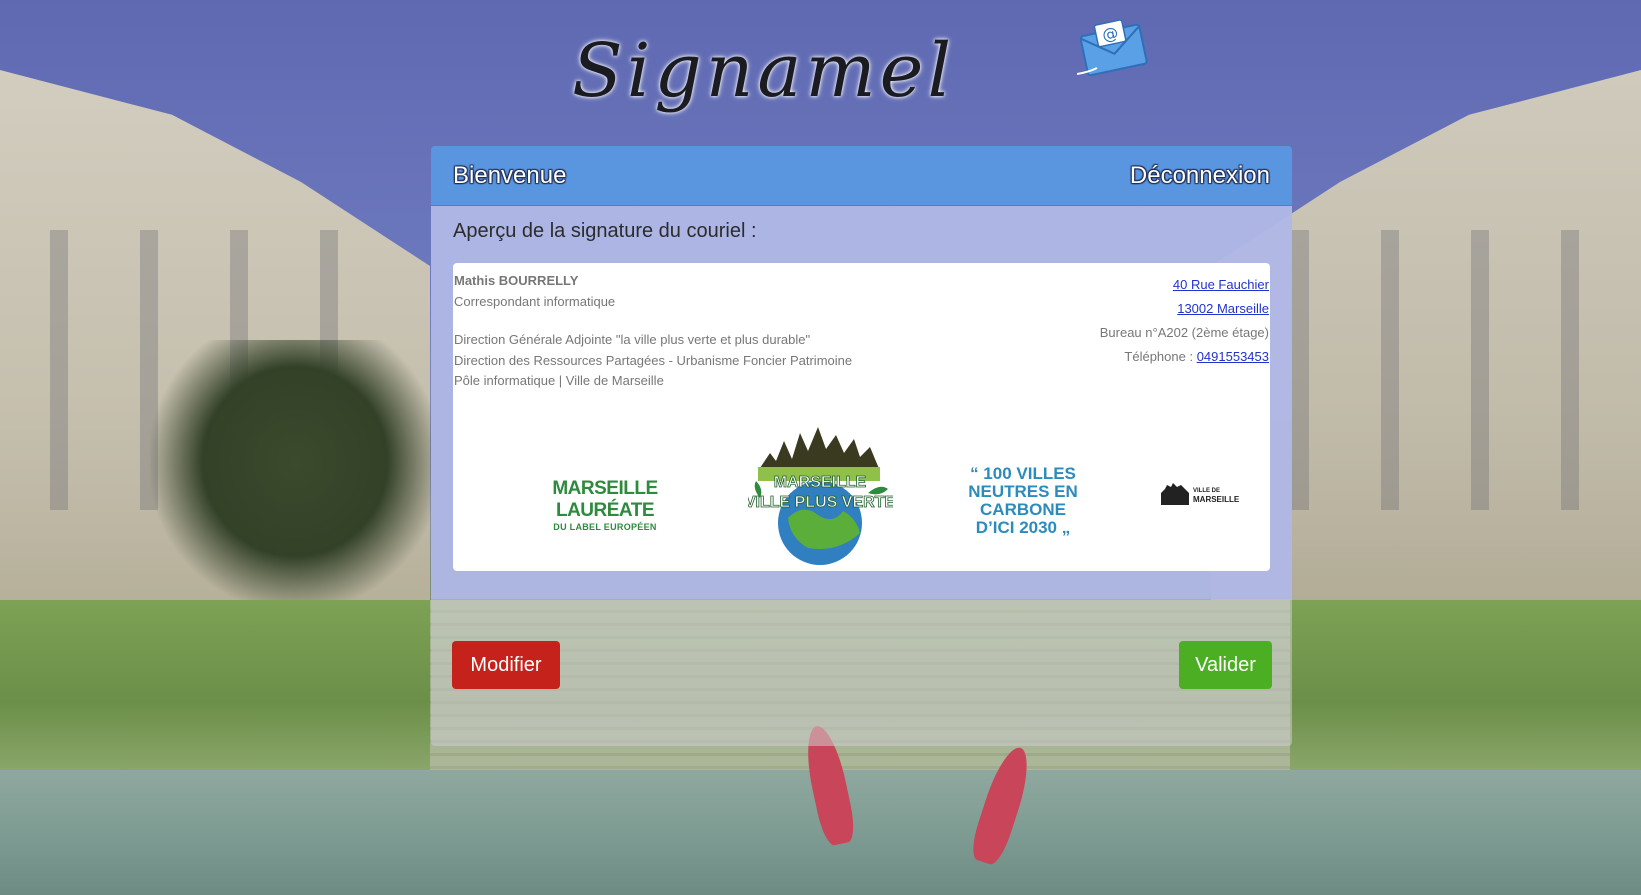 Image resolution: width=1641 pixels, height=895 pixels. I want to click on cent-villes-line: NEUTRES EN CARBONE, so click(1023, 500).